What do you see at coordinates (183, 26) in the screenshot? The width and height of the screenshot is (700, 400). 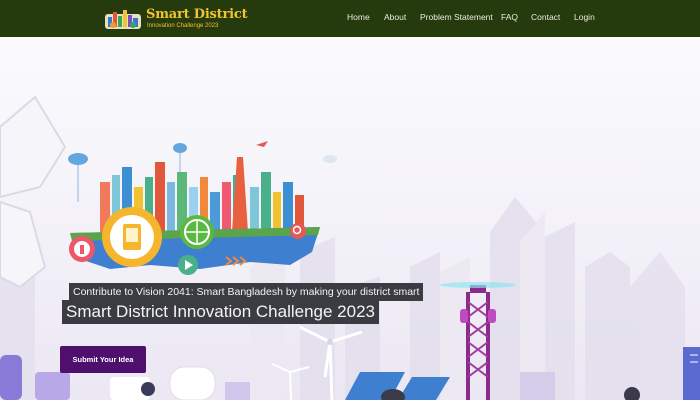 I see `brand-subtitle: Innovation Challenge 2023` at bounding box center [183, 26].